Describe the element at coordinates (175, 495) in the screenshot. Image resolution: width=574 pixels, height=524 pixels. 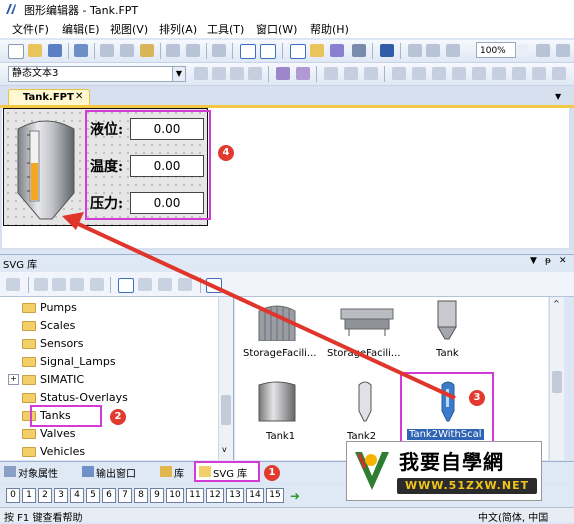
I see `layer-10: 10` at that location.